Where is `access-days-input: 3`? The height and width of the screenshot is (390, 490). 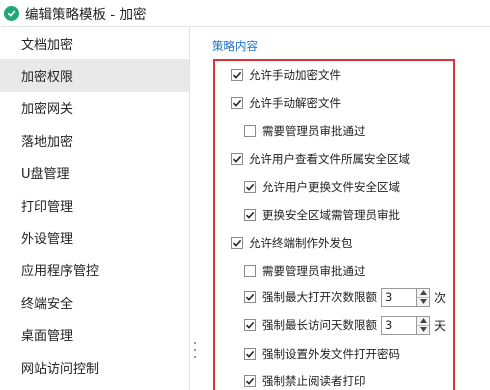
access-days-input: 3 is located at coordinates (399, 325).